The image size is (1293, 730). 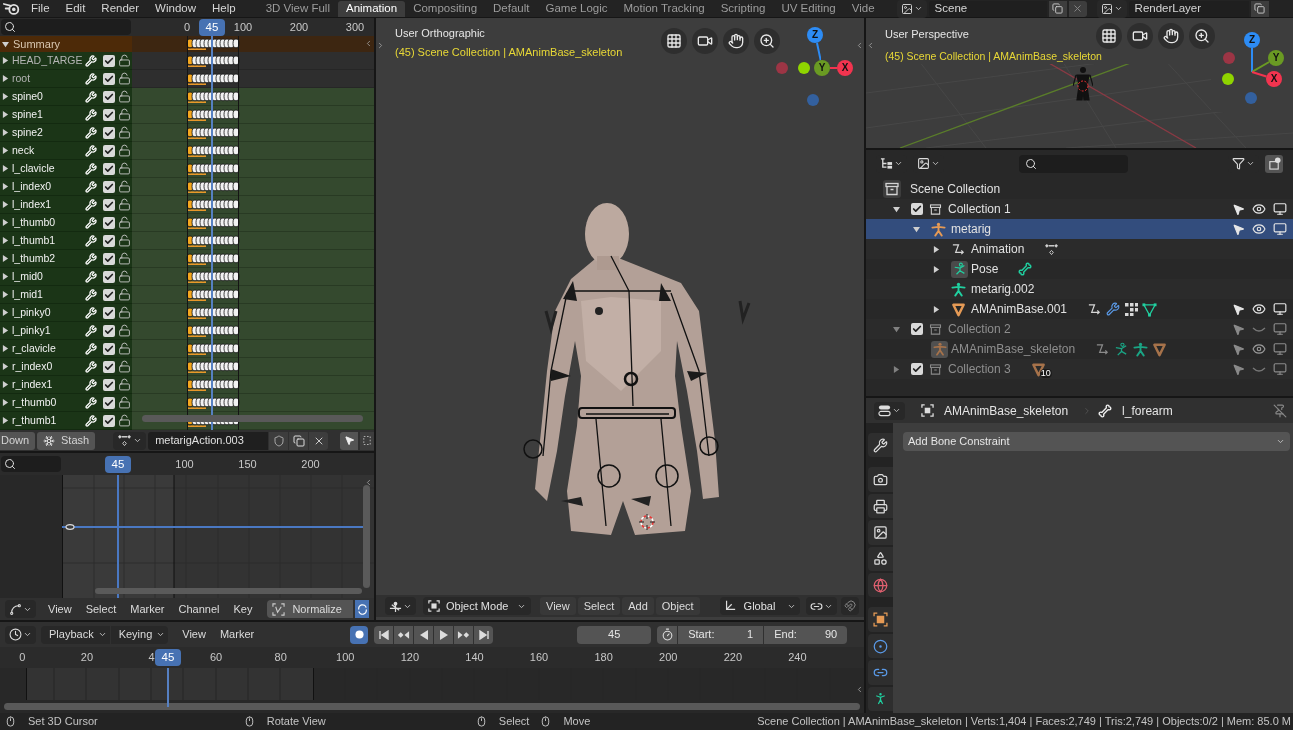 I want to click on menu-item: Help, so click(x=224, y=8).